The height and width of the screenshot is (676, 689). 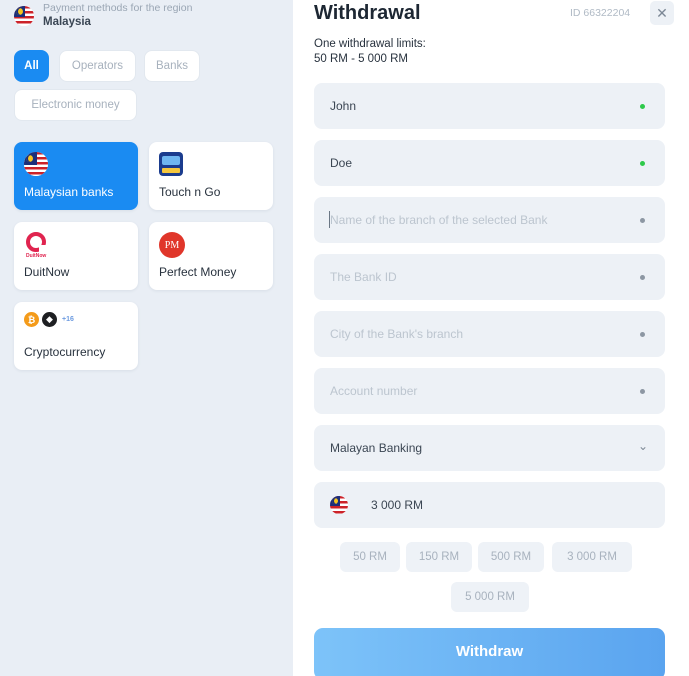 I want to click on duitnow-icon: DuitNow, so click(x=36, y=245).